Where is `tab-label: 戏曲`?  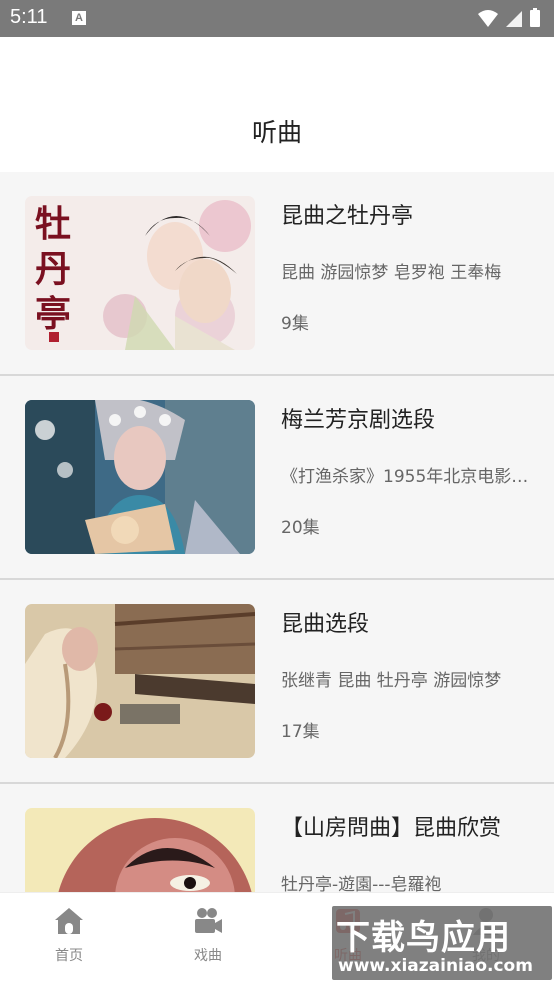
tab-label: 戏曲 is located at coordinates (208, 956).